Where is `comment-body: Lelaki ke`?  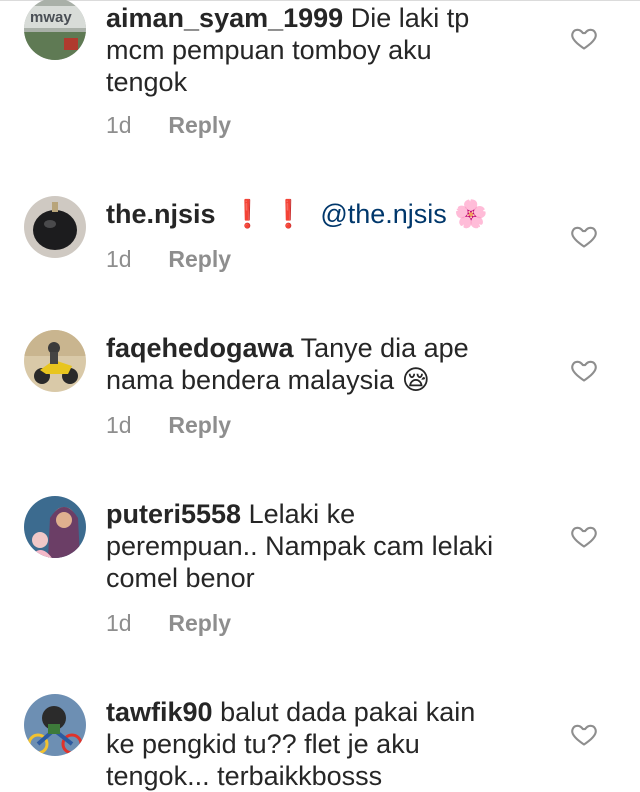 comment-body: Lelaki ke is located at coordinates (302, 514).